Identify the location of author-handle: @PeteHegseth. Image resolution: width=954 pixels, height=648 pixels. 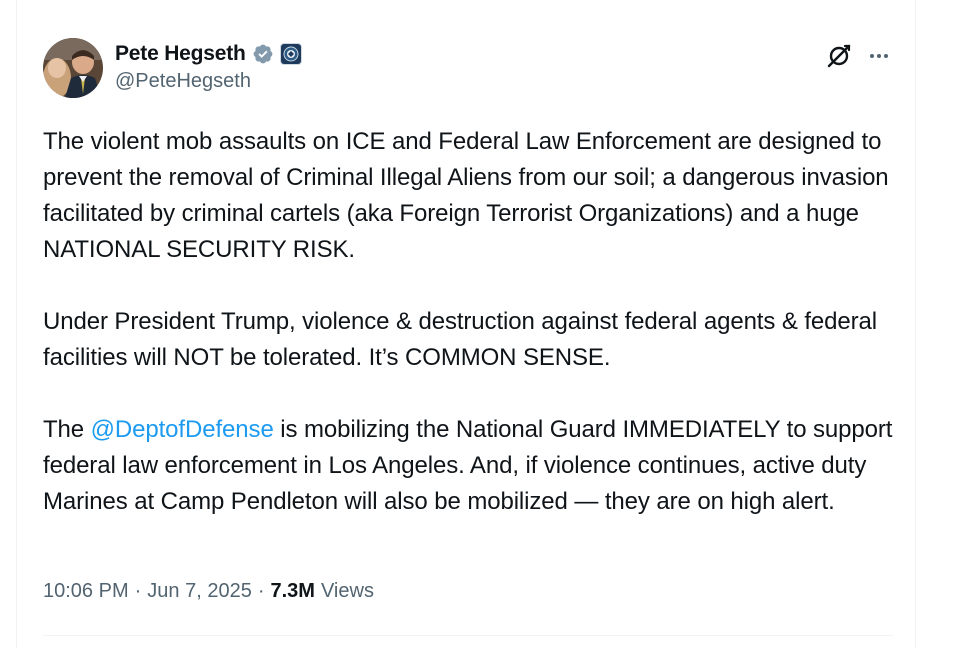
(208, 81).